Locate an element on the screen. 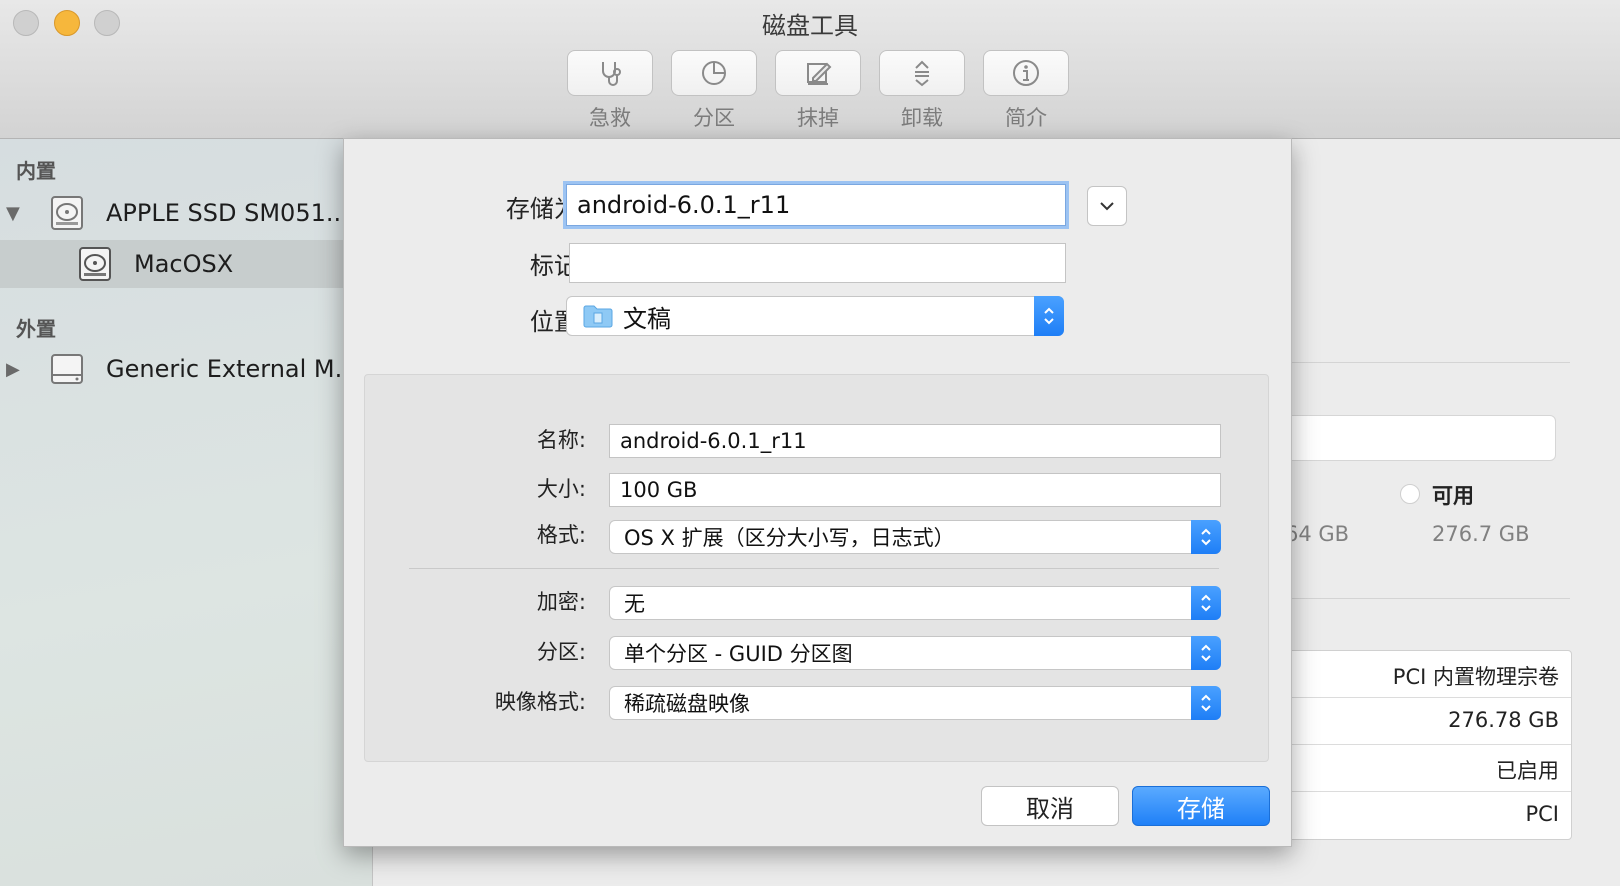 The width and height of the screenshot is (1620, 886). partition-stepper is located at coordinates (1206, 653).